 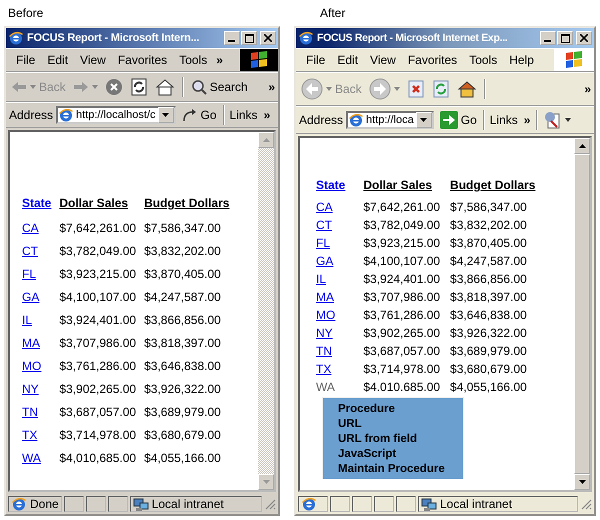 What do you see at coordinates (190, 115) in the screenshot?
I see `curved-arrow-icon` at bounding box center [190, 115].